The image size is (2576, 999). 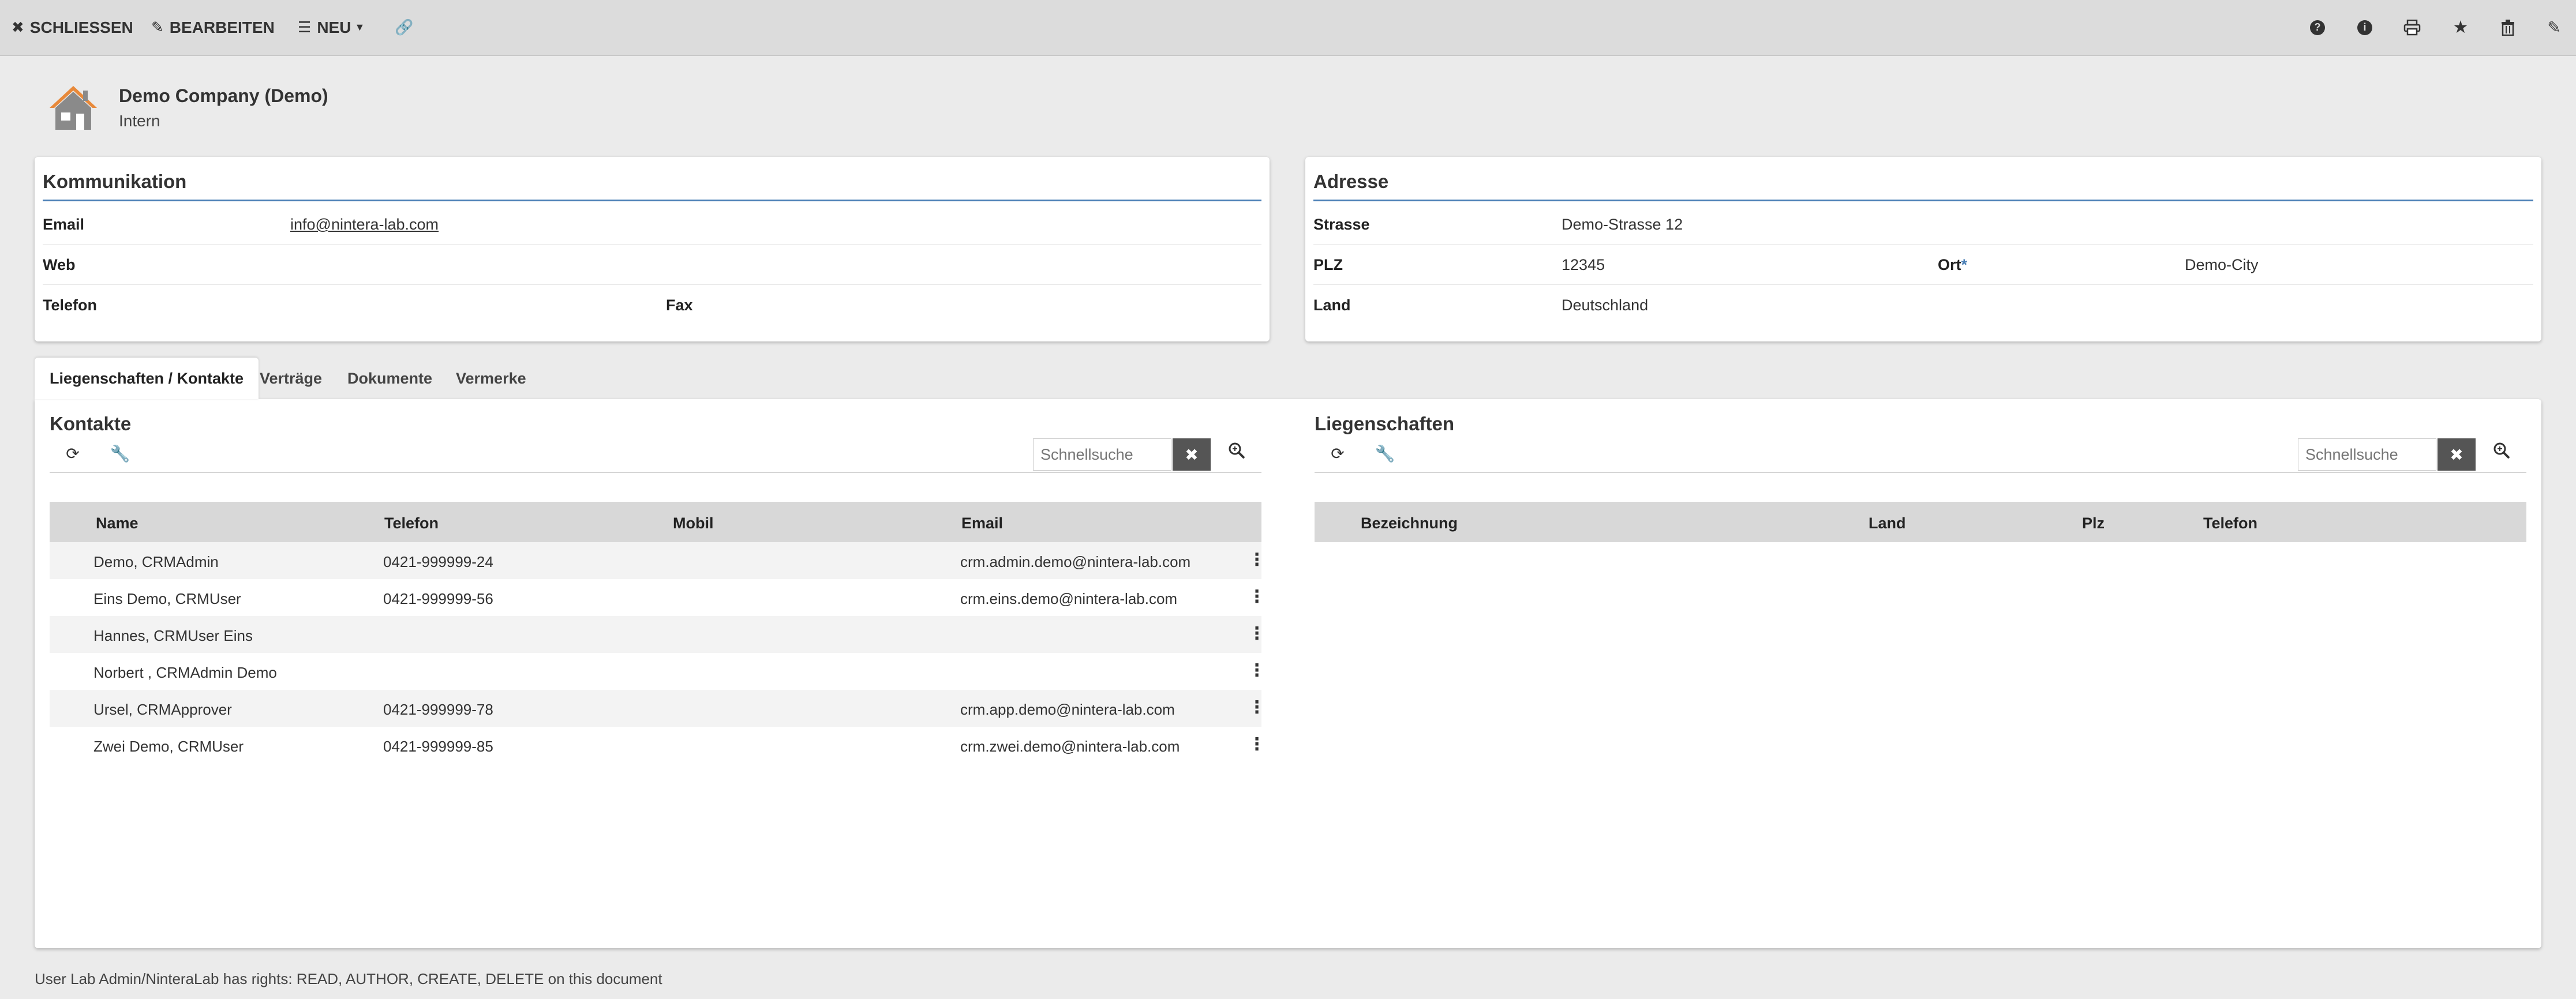 I want to click on properties-search-clear-button: ✖, so click(x=2457, y=454).